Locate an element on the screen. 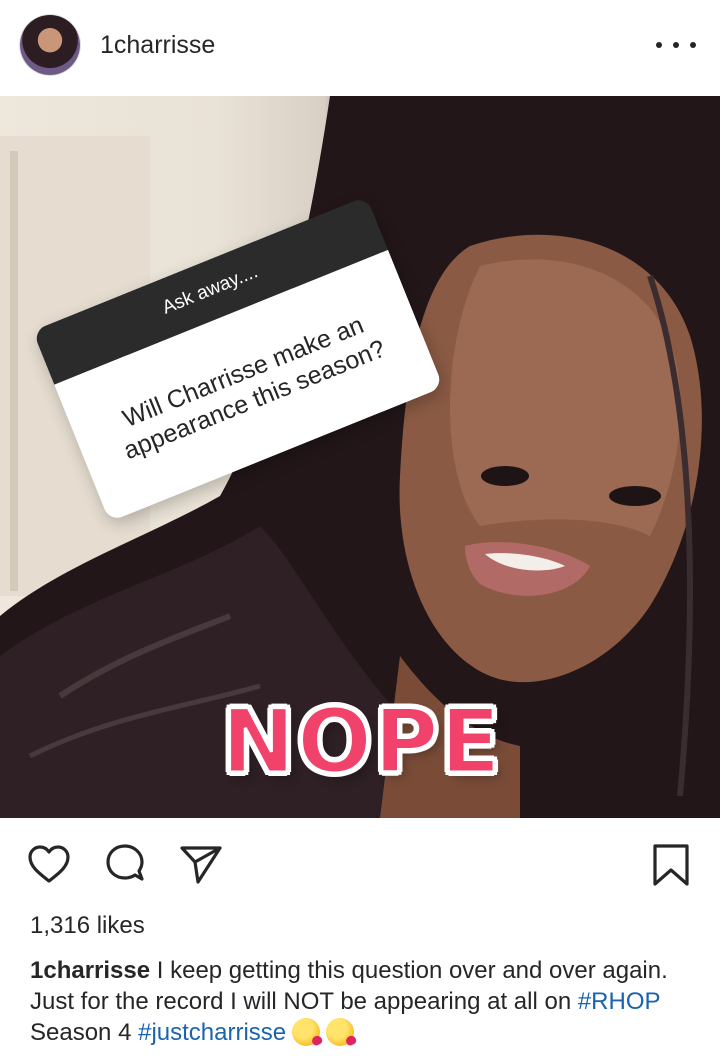 This screenshot has height=1059, width=720. comment-icon is located at coordinates (125, 865).